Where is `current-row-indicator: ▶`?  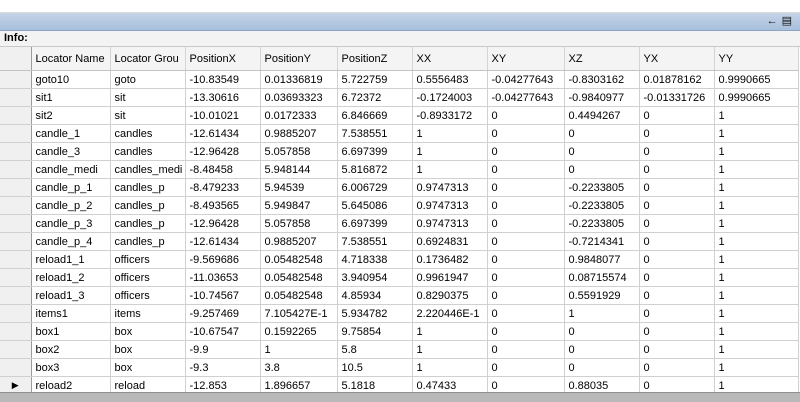
current-row-indicator: ▶ is located at coordinates (16, 384).